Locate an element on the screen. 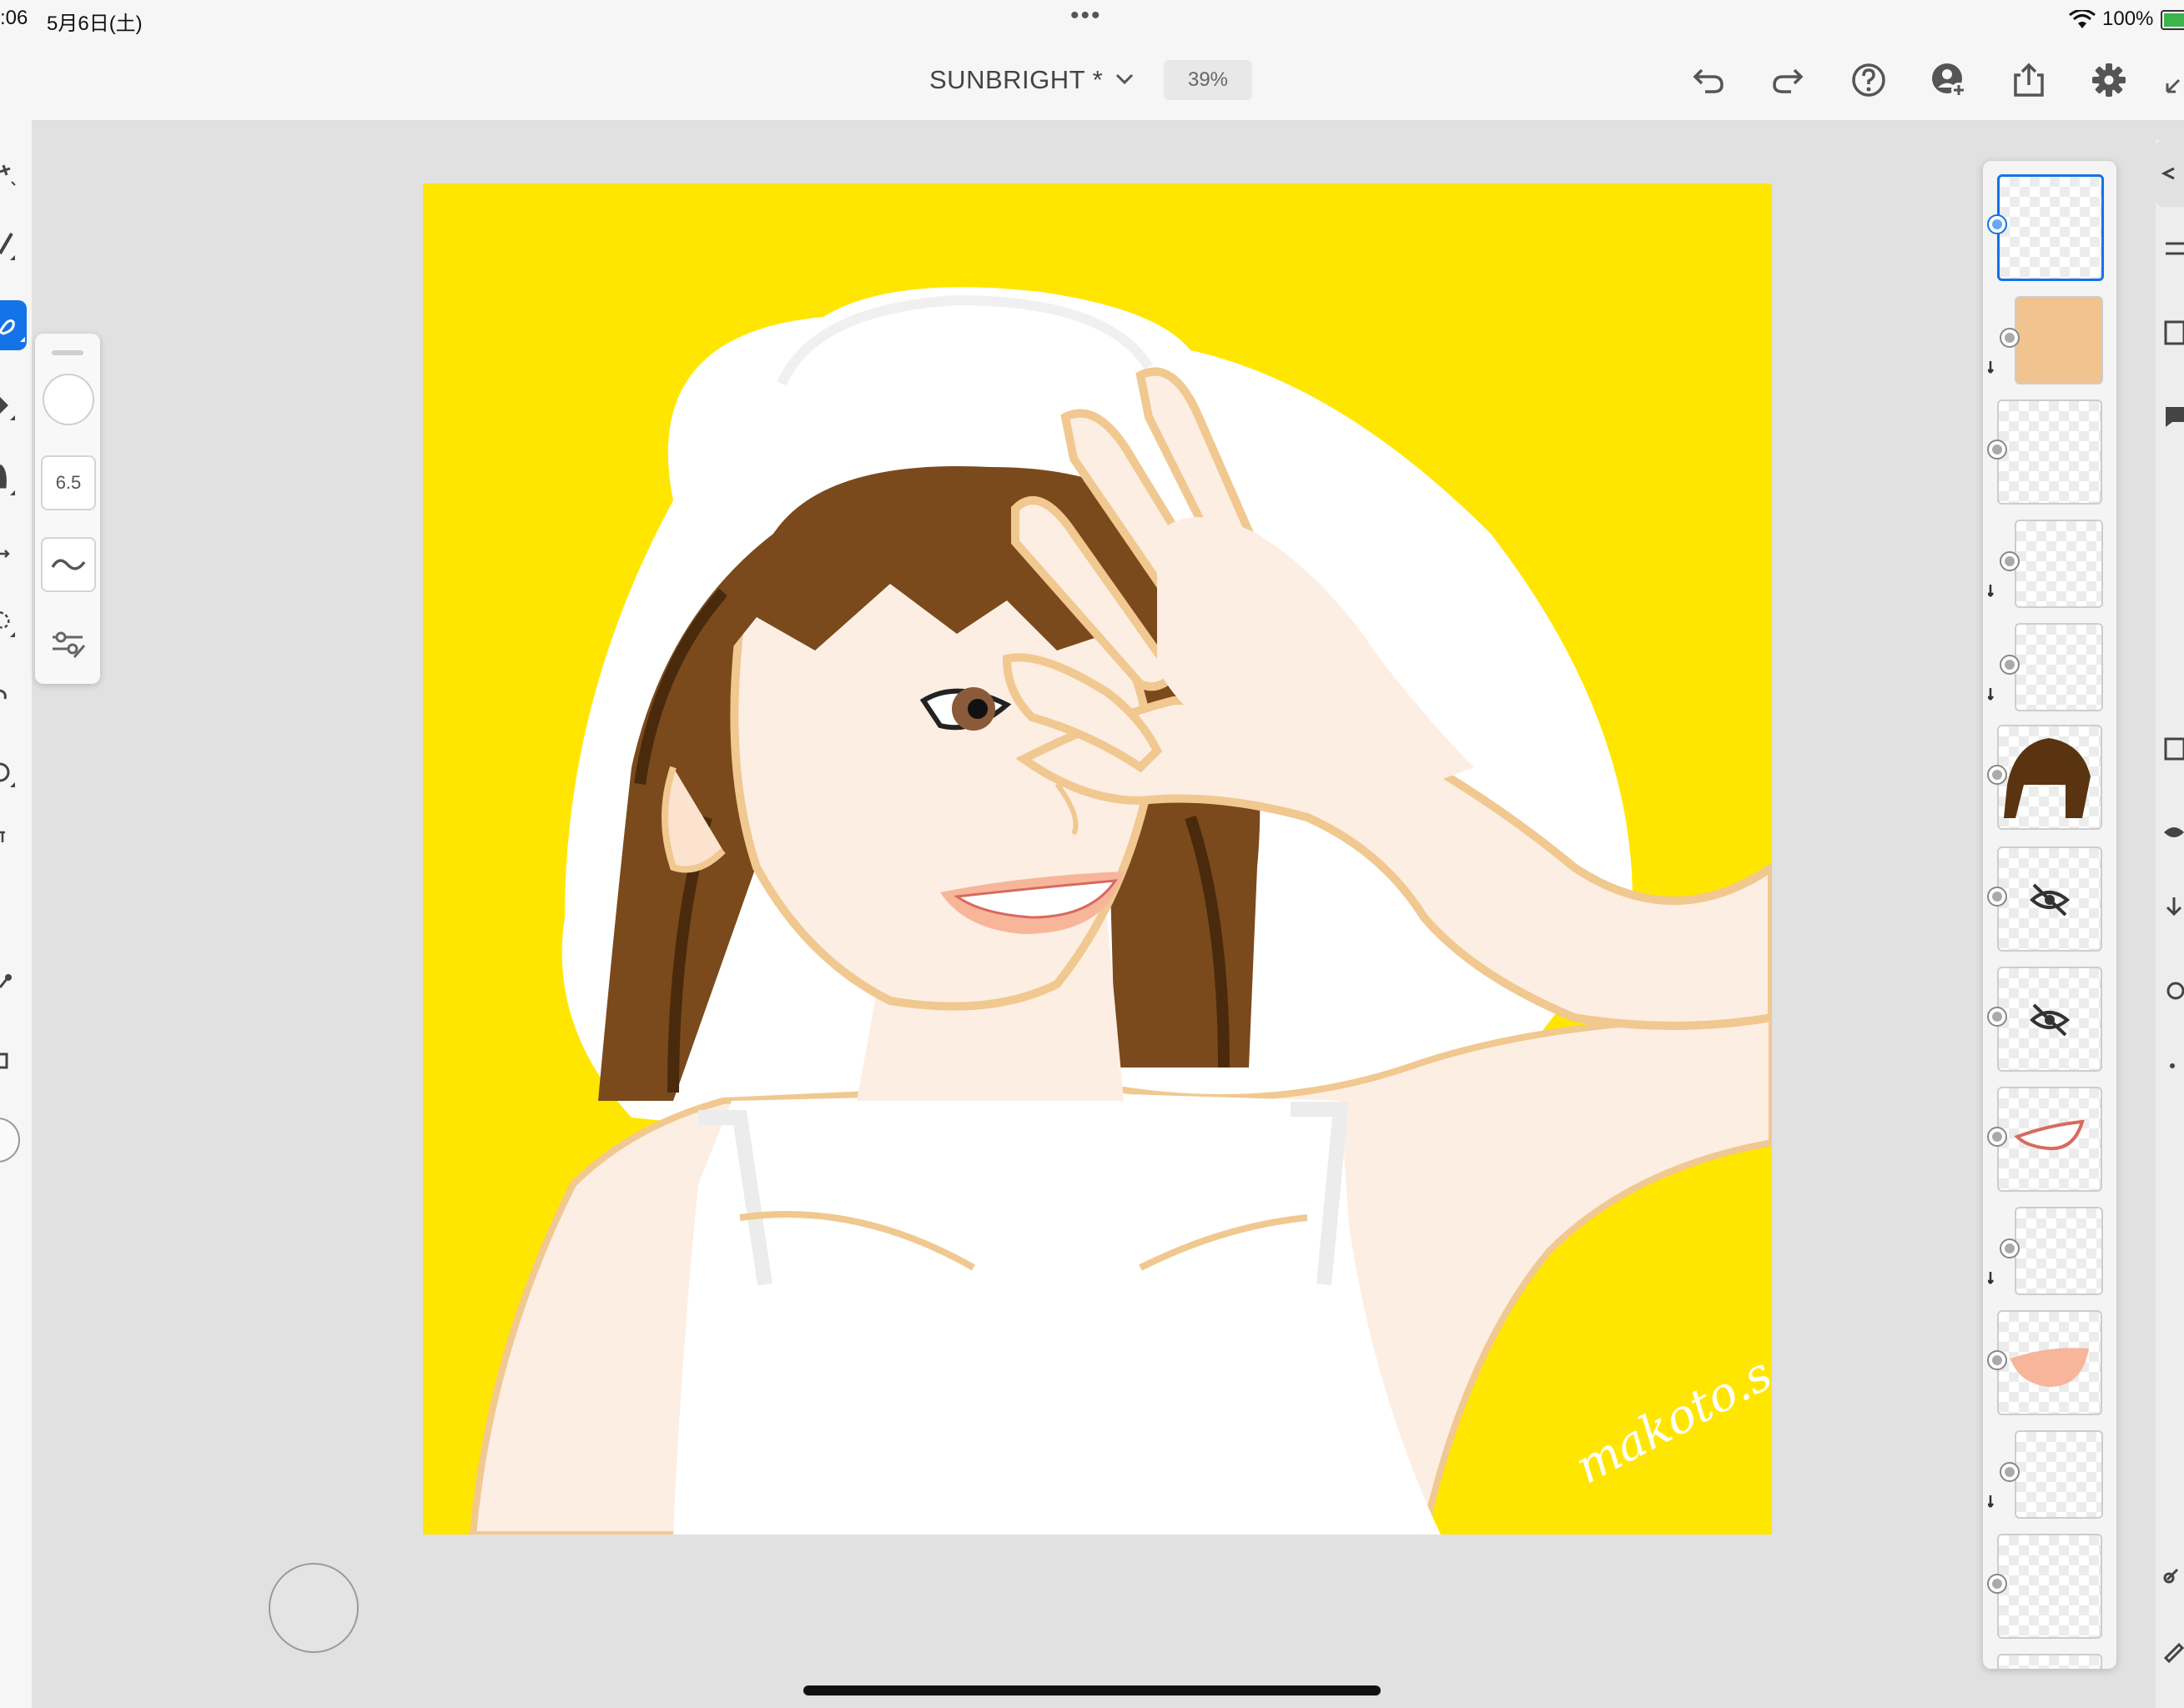 The width and height of the screenshot is (2184, 1708). smudge-icon is located at coordinates (7, 479).